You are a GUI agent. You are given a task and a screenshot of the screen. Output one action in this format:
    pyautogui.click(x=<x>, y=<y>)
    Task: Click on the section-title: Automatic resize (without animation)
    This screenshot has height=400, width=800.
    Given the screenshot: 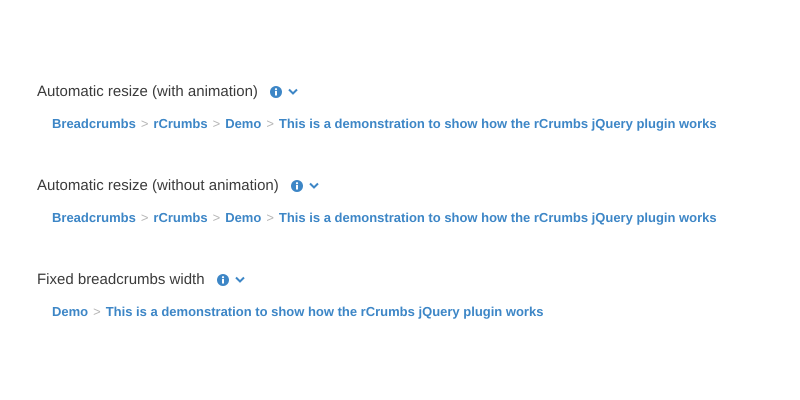 What is the action you would take?
    pyautogui.click(x=158, y=185)
    